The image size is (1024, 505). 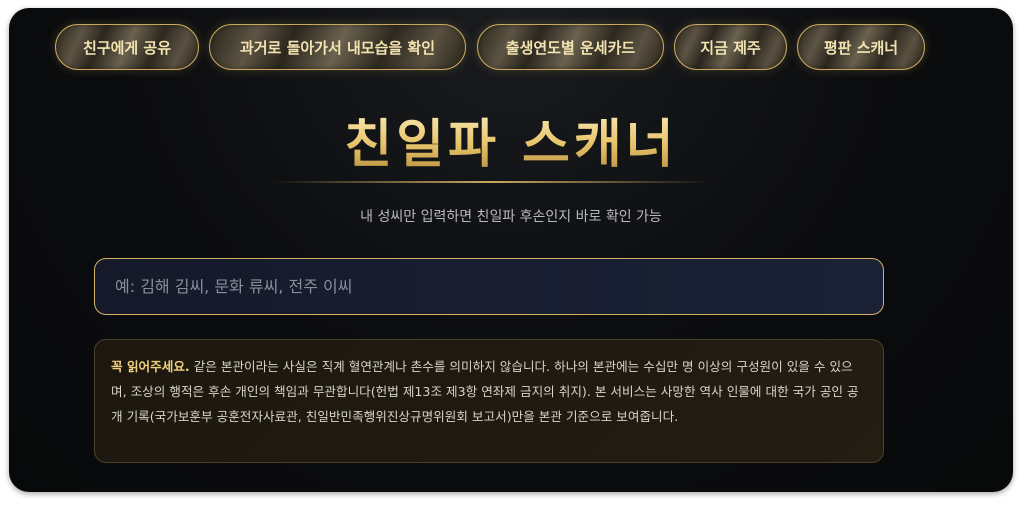 What do you see at coordinates (511, 139) in the screenshot?
I see `page-title: 친일파 스캐너` at bounding box center [511, 139].